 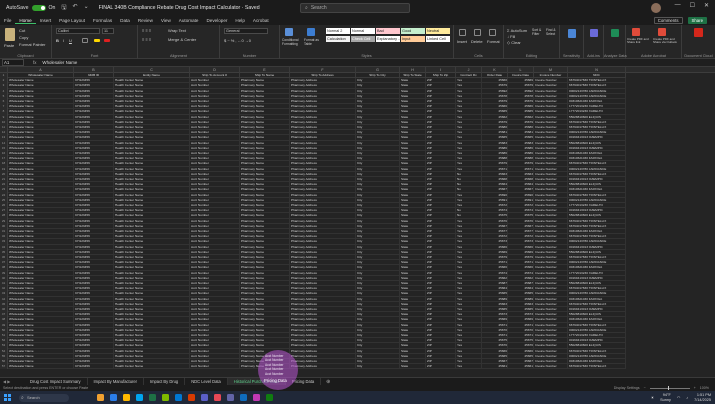 I want to click on name-box: A1, so click(x=13, y=62).